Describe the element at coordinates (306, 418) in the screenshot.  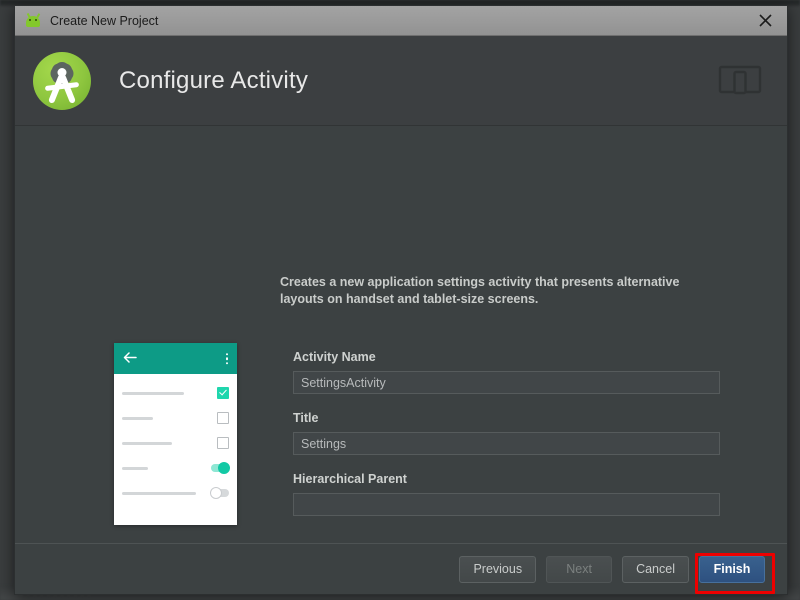
I see `title-label: Title` at that location.